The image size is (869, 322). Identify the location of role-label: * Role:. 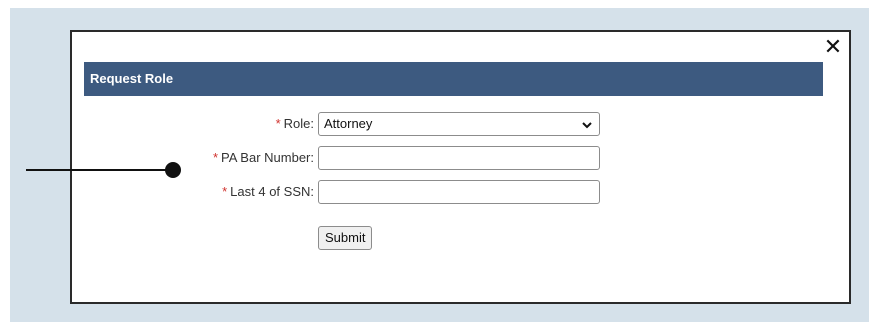
(295, 124).